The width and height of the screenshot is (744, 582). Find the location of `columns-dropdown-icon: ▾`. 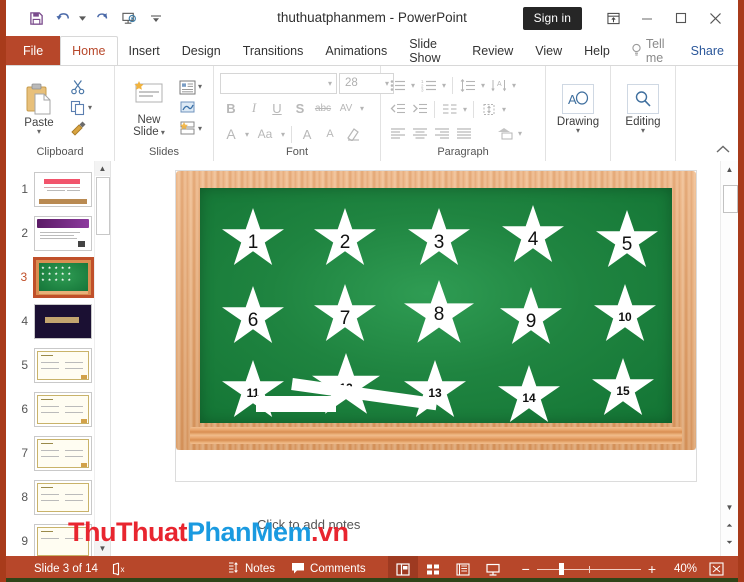

columns-dropdown-icon: ▾ is located at coordinates (465, 109).